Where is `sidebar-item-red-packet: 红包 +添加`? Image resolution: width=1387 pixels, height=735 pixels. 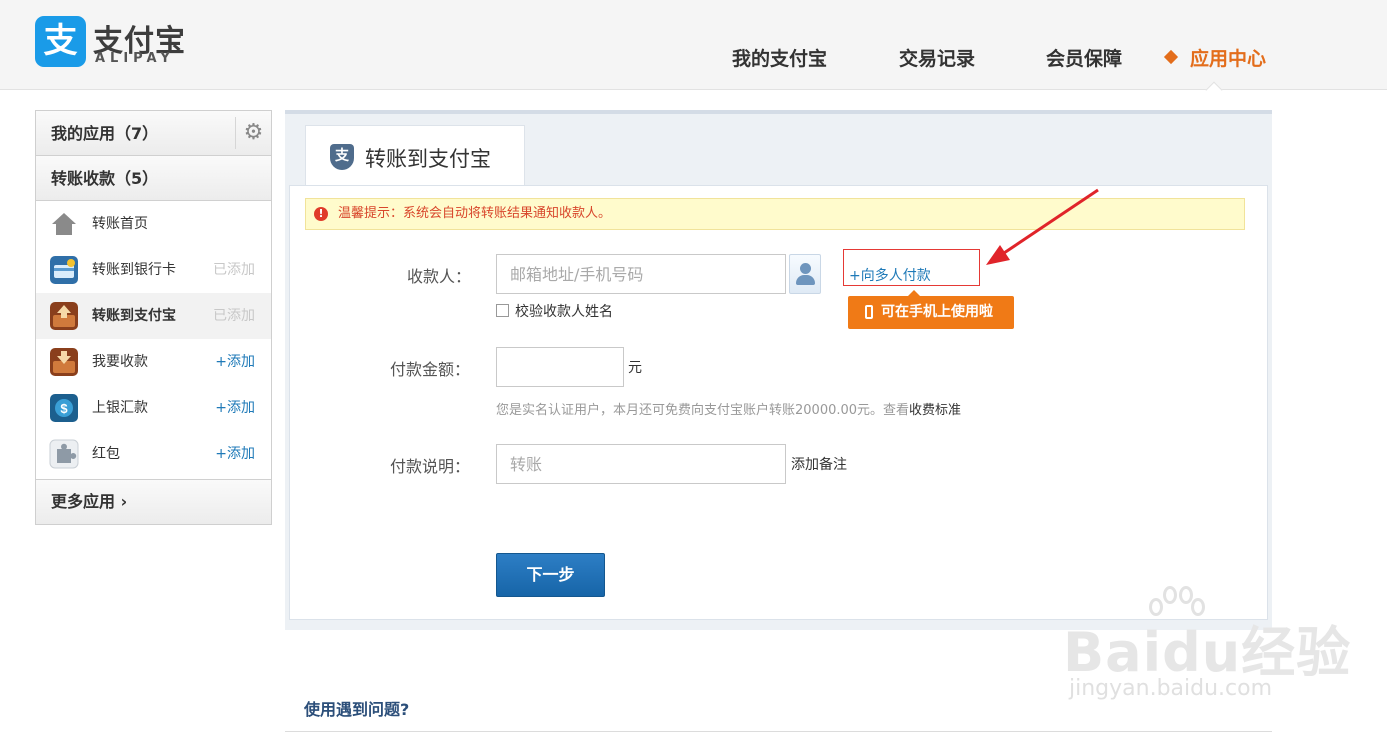
sidebar-item-red-packet: 红包 +添加 is located at coordinates (153, 454).